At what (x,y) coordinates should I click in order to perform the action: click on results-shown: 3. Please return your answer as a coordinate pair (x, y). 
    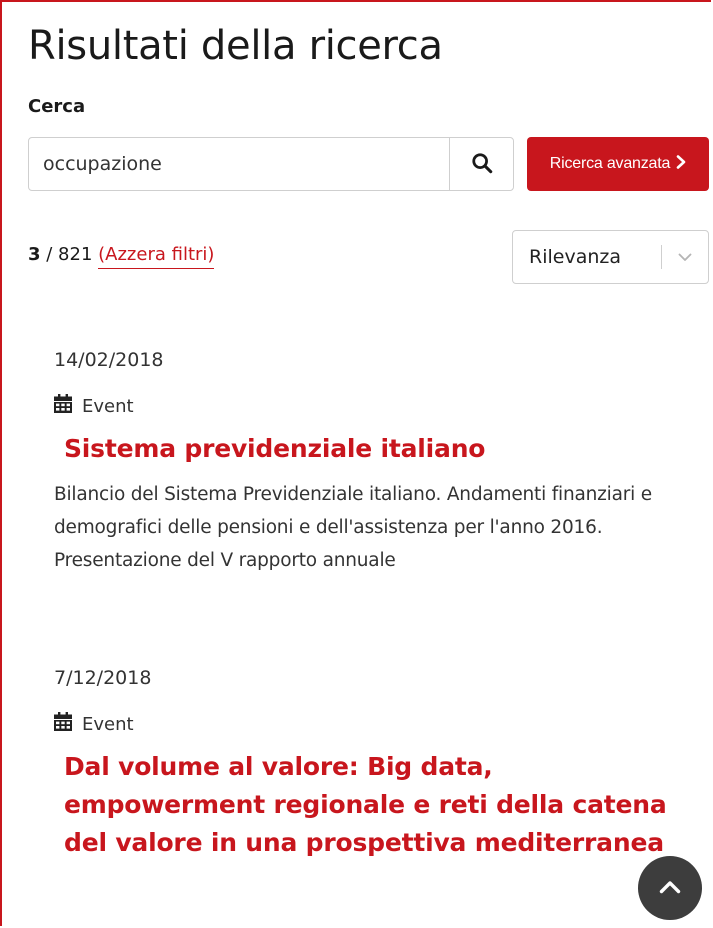
    Looking at the image, I should click on (34, 254).